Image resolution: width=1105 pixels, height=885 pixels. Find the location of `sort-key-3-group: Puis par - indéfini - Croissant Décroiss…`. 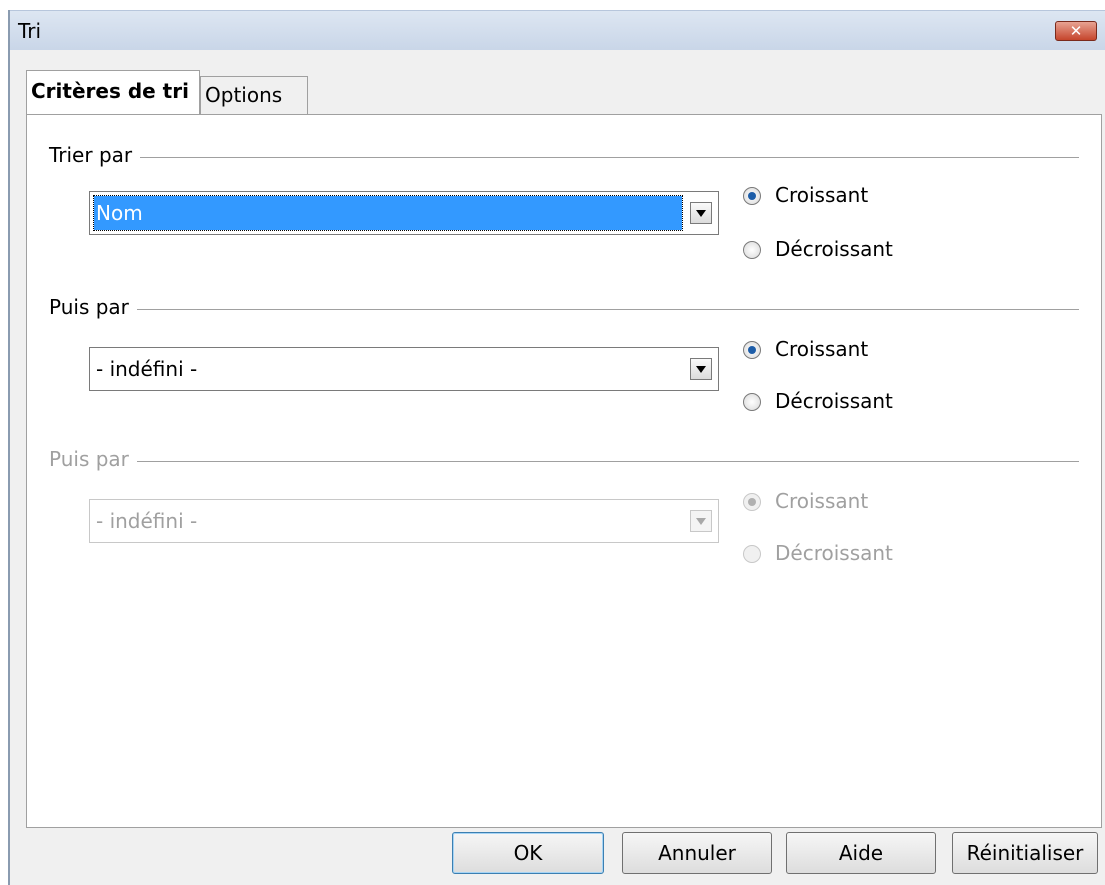

sort-key-3-group: Puis par - indéfini - Croissant Décroiss… is located at coordinates (564, 507).